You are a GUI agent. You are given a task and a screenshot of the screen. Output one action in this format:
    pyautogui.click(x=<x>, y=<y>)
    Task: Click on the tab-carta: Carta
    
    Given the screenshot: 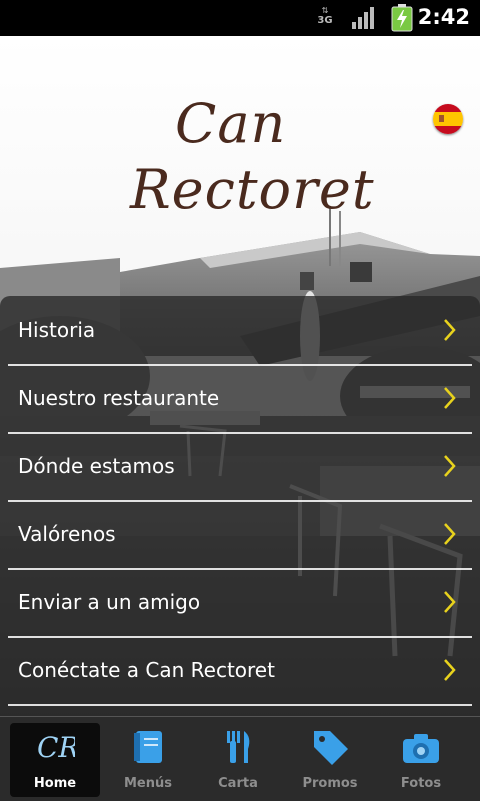 What is the action you would take?
    pyautogui.click(x=238, y=760)
    